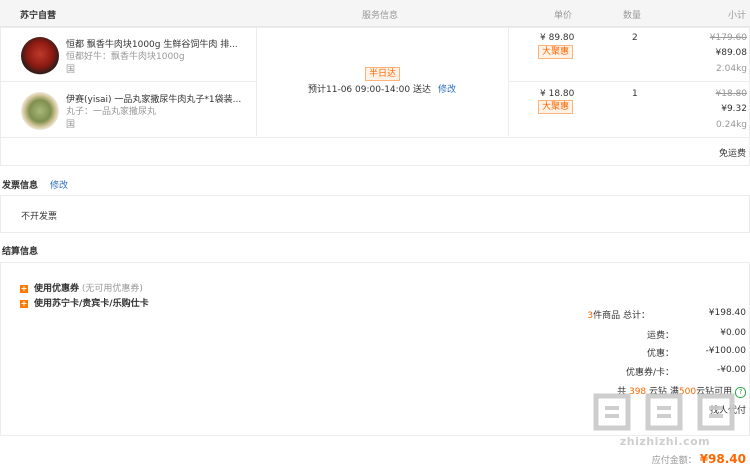 The height and width of the screenshot is (470, 750). What do you see at coordinates (731, 94) in the screenshot?
I see `item-orig-total: ¥18.80` at bounding box center [731, 94].